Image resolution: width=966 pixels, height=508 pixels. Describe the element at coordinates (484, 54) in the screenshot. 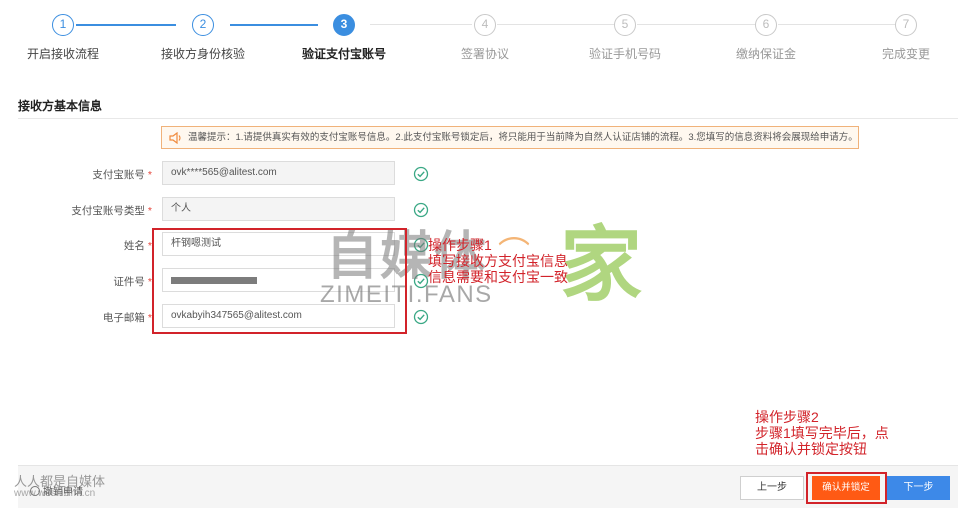

I see `step-4-label: 签署协议` at that location.